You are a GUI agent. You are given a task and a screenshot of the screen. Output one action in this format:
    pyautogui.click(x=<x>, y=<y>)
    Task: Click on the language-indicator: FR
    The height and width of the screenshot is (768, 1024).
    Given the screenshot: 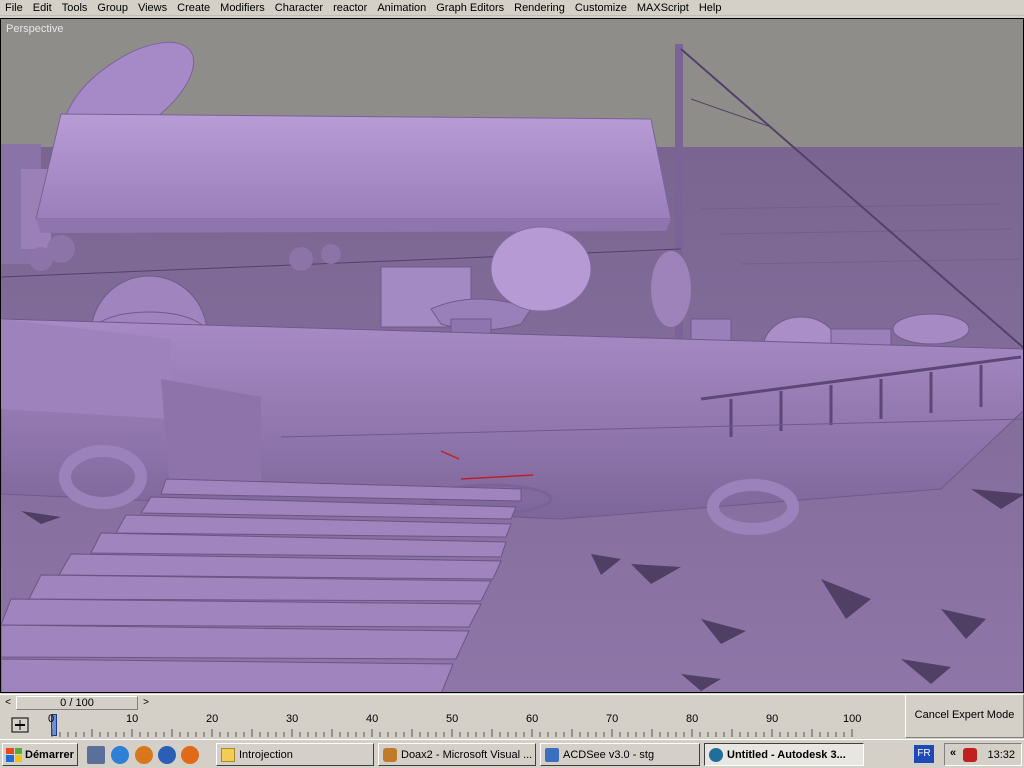 What is the action you would take?
    pyautogui.click(x=924, y=754)
    